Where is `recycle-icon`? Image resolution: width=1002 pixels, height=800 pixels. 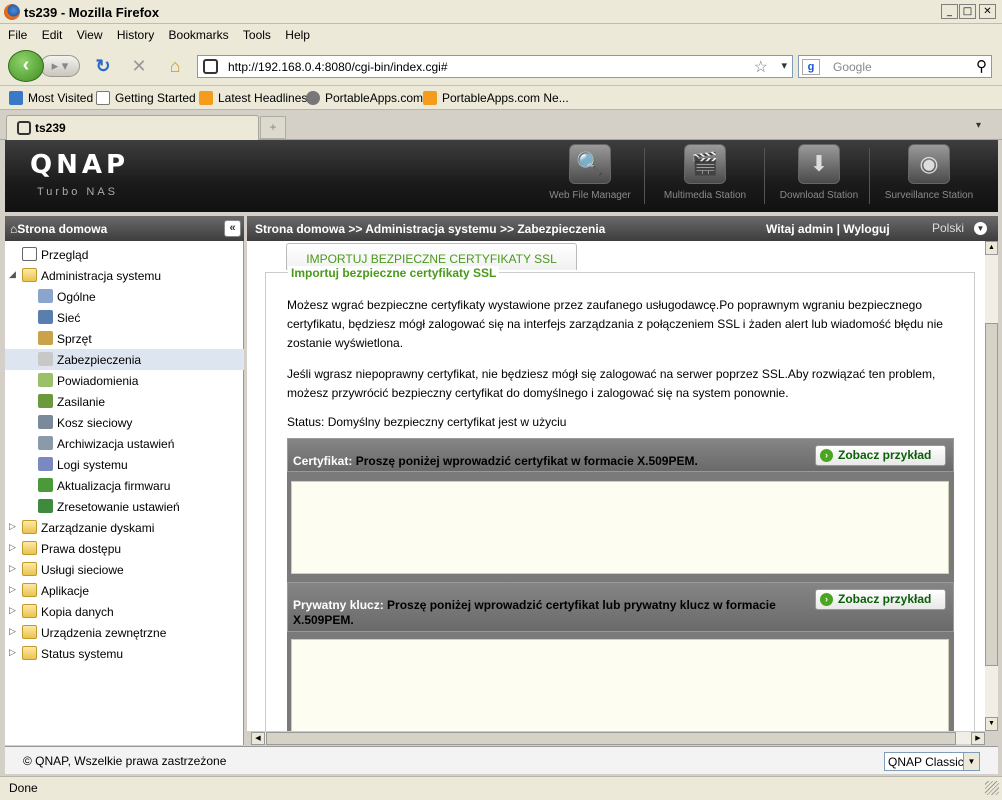
recycle-icon is located at coordinates (45, 422).